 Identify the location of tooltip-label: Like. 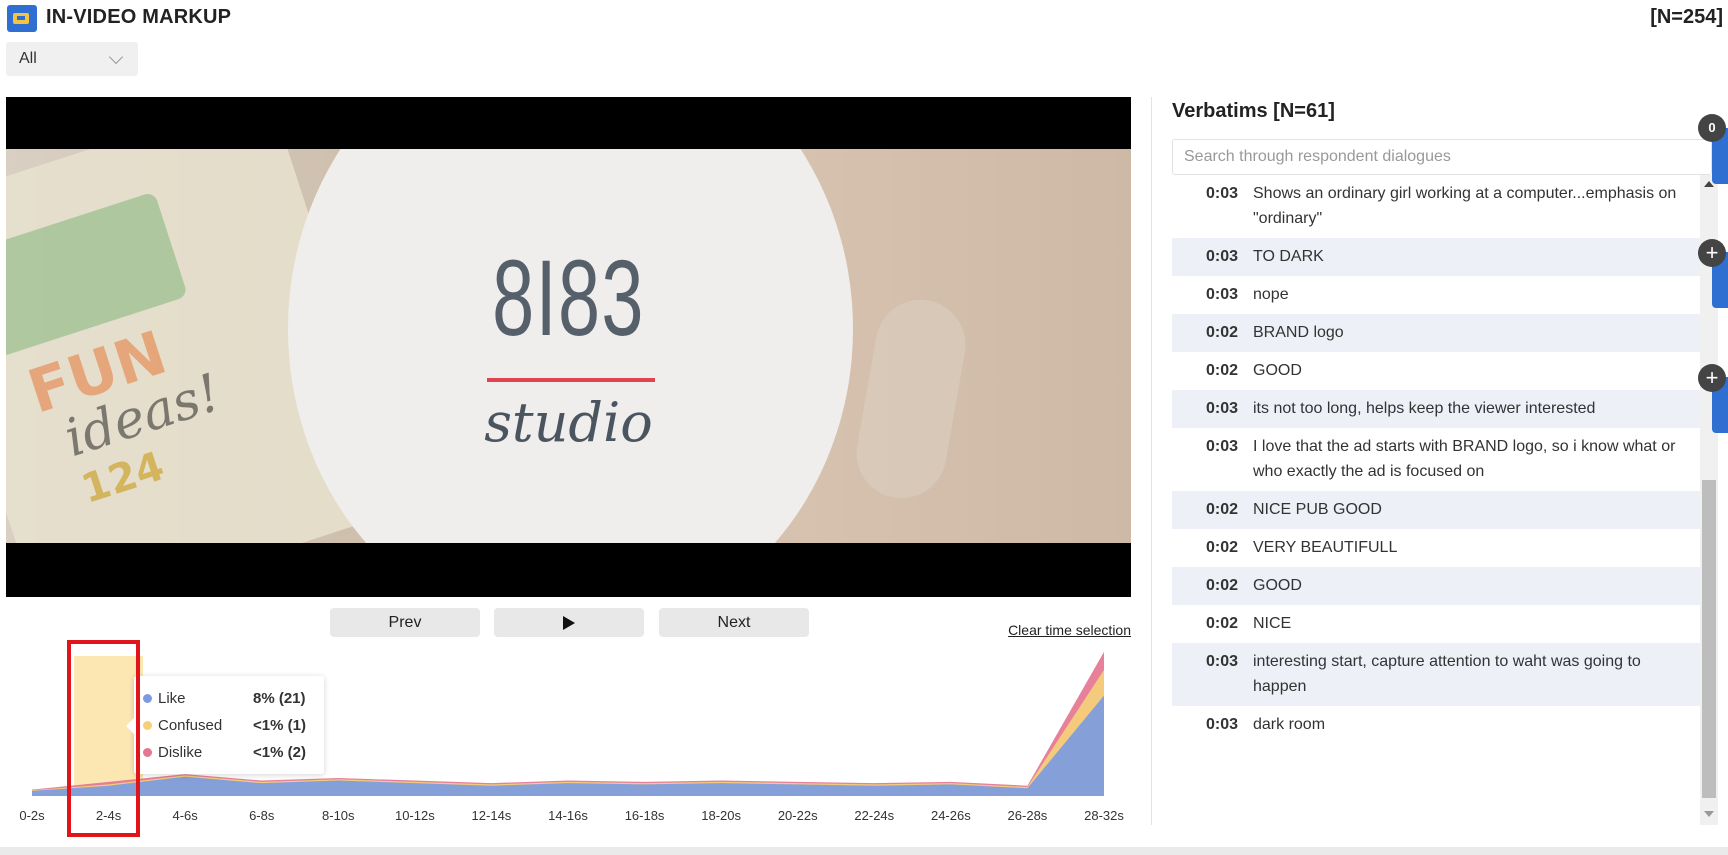
(172, 698).